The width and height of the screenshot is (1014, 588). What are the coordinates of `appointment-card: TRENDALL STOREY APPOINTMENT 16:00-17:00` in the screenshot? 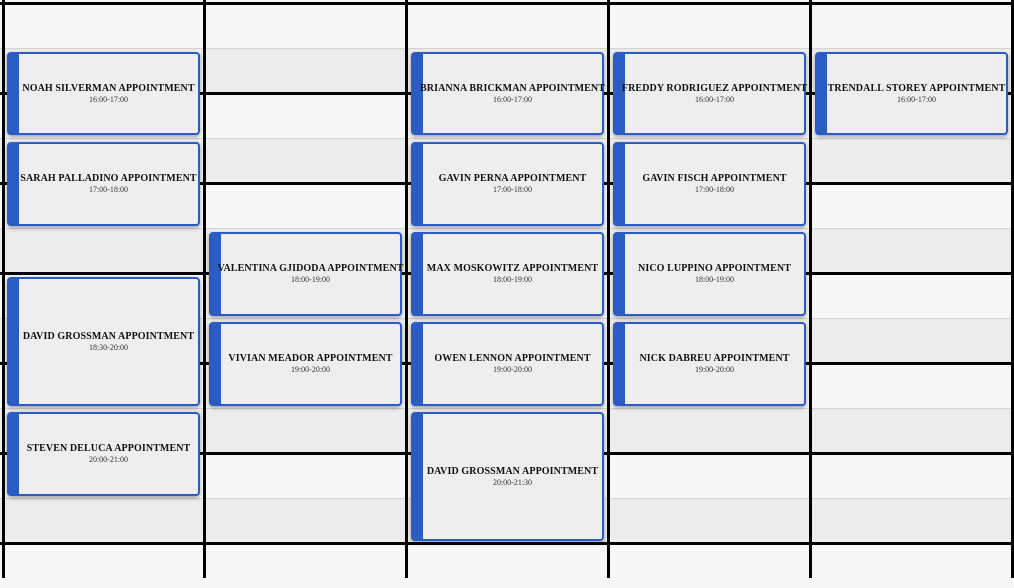 It's located at (911, 93).